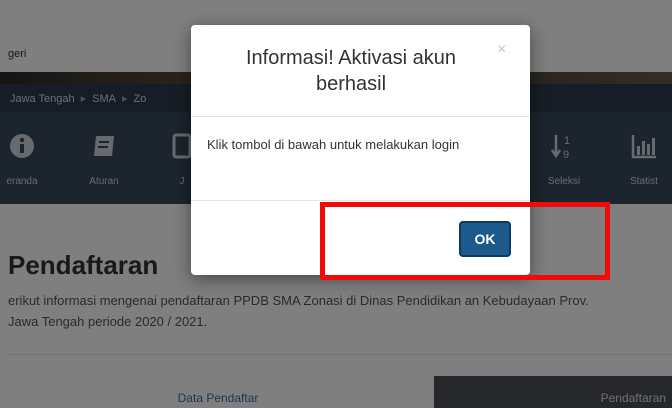 The height and width of the screenshot is (408, 672). I want to click on dialog-header: Informasi! Aktivasi akun berhasil ×, so click(360, 71).